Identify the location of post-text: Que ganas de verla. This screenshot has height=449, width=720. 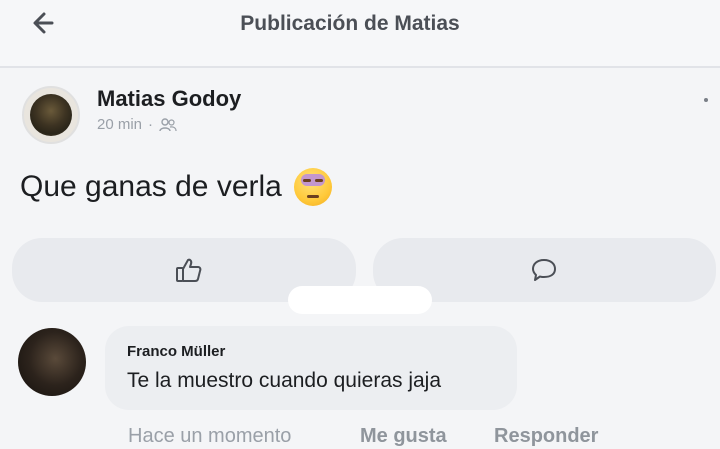
(151, 186).